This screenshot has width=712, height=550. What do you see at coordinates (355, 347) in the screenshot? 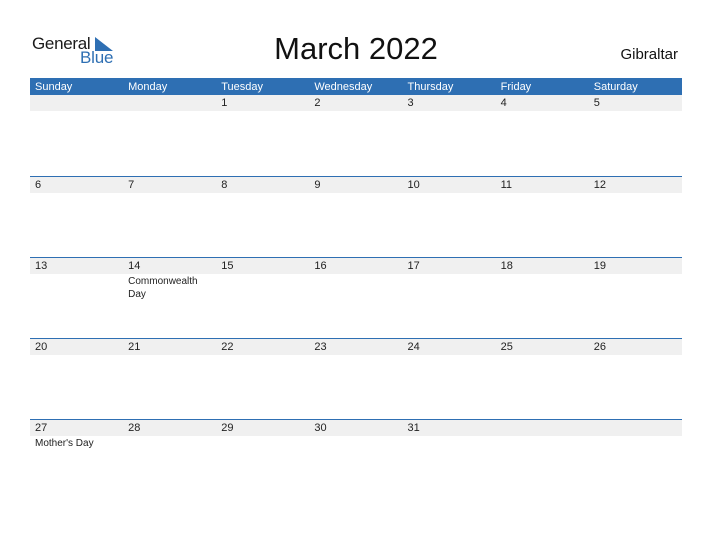
I see `day-cell: 23` at bounding box center [355, 347].